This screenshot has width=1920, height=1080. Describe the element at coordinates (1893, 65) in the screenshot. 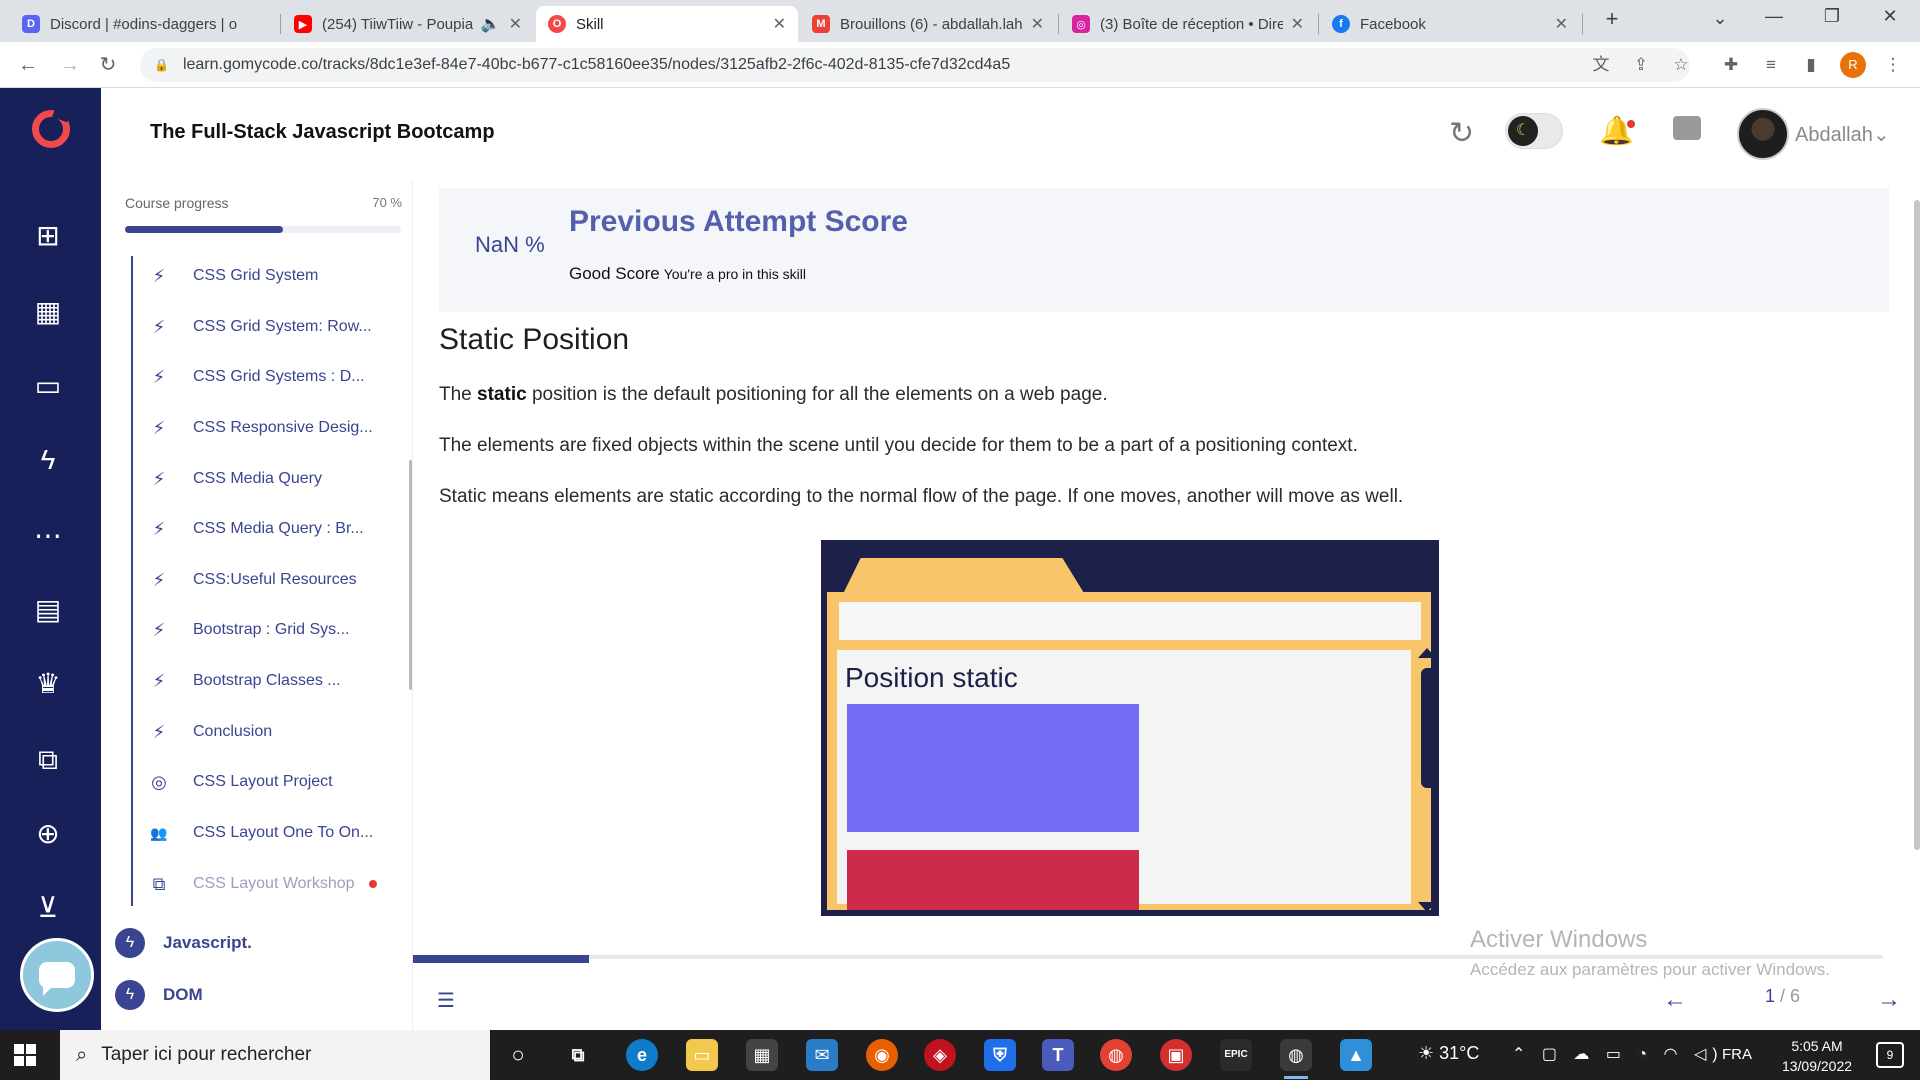

I see `chrome-menu-icon: ⋮` at that location.